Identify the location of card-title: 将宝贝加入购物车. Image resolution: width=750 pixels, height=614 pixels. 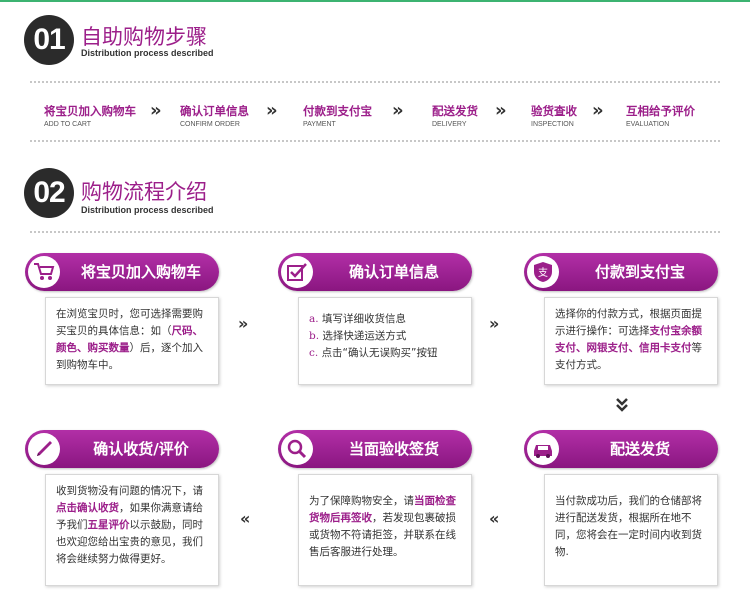
(140, 272).